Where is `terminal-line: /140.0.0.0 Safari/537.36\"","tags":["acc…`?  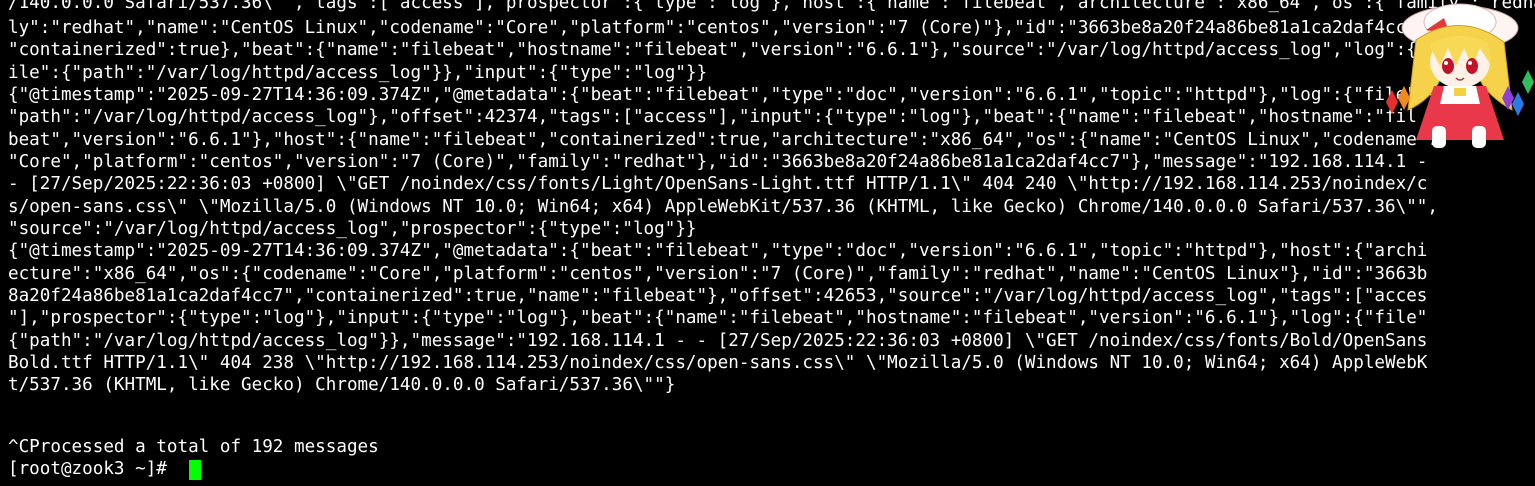 terminal-line: /140.0.0.0 Safari/537.36\"","tags":["acc… is located at coordinates (771, 6).